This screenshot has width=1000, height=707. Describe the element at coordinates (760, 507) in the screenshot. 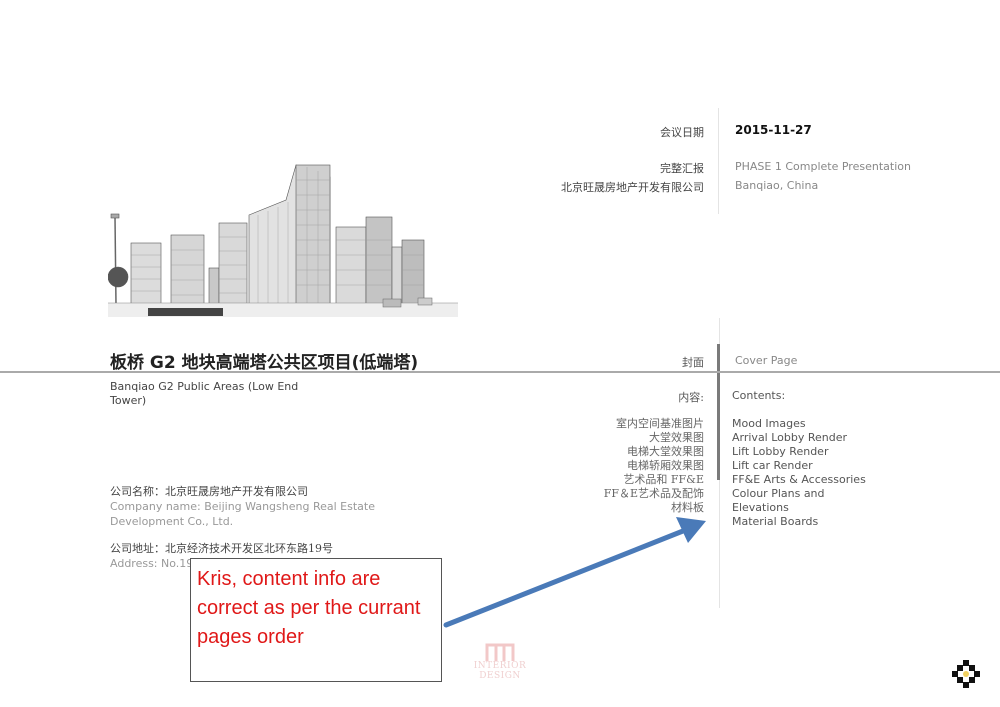

I see `contents-item-en: Elevations` at that location.